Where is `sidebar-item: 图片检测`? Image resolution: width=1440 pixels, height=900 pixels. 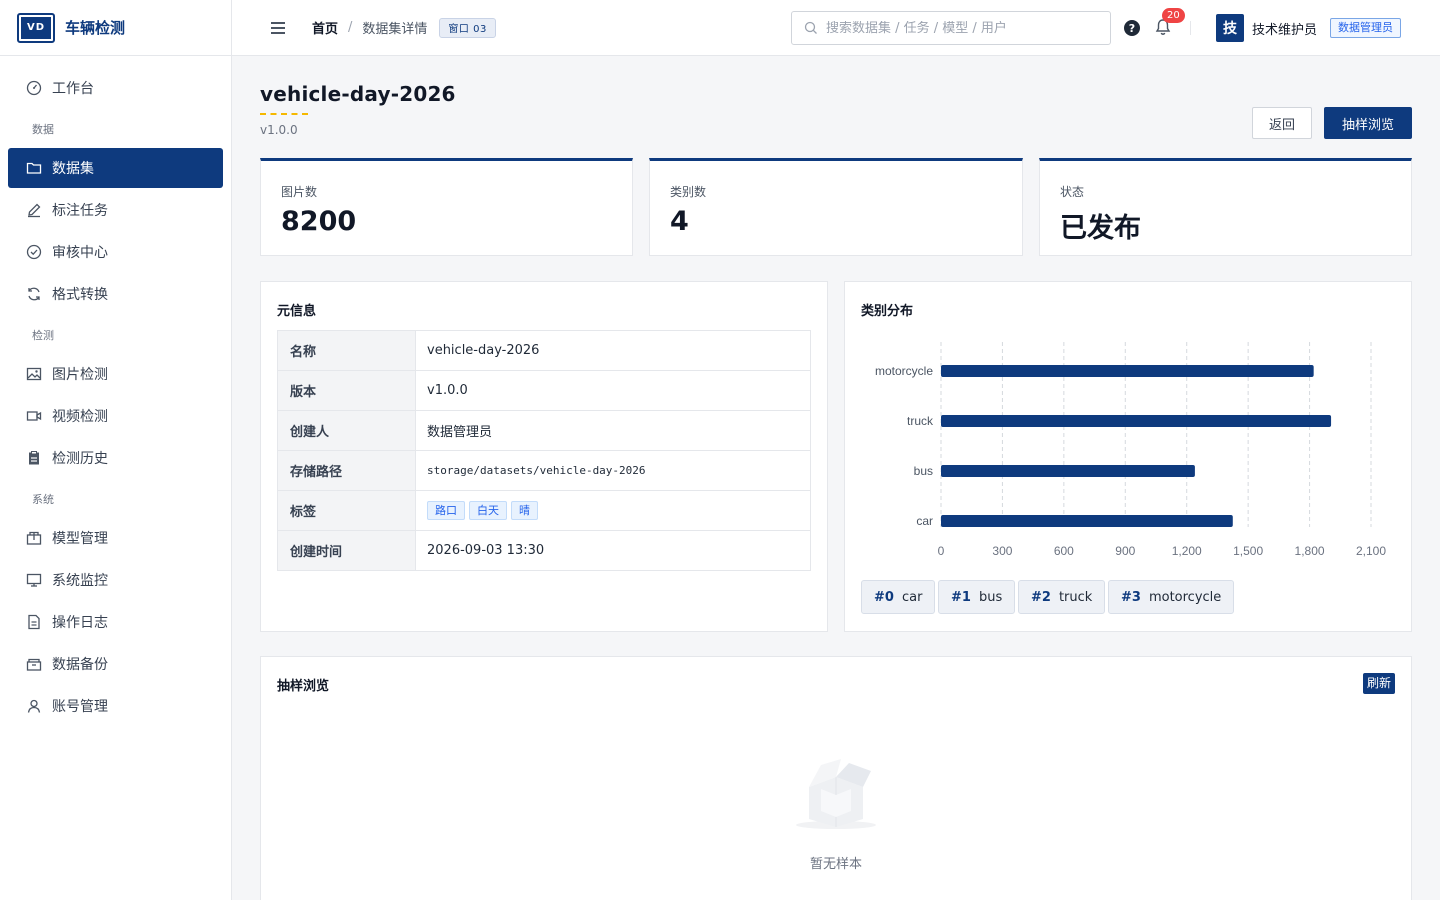 sidebar-item: 图片检测 is located at coordinates (115, 374).